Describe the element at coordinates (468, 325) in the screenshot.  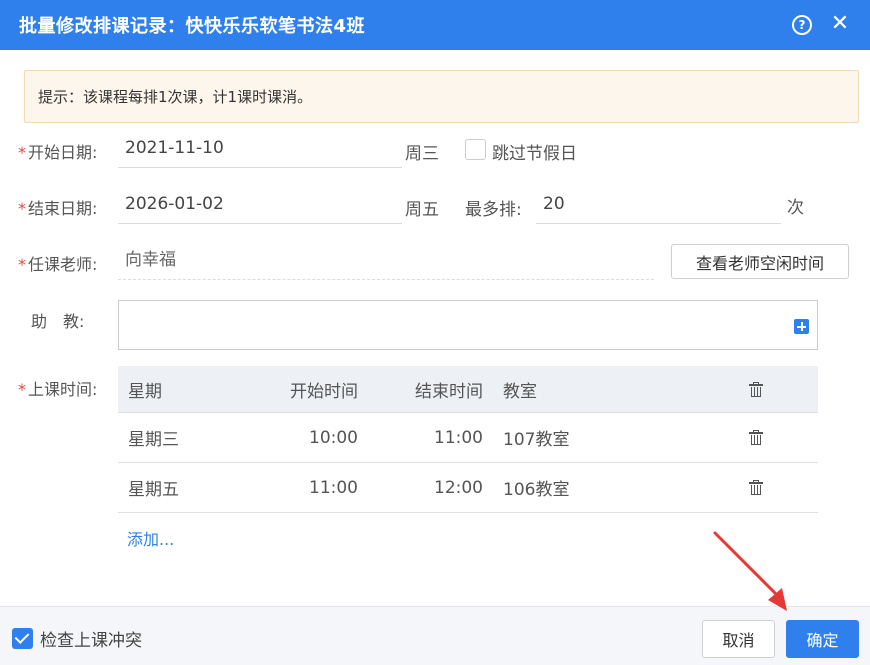
I see `assistant-input` at that location.